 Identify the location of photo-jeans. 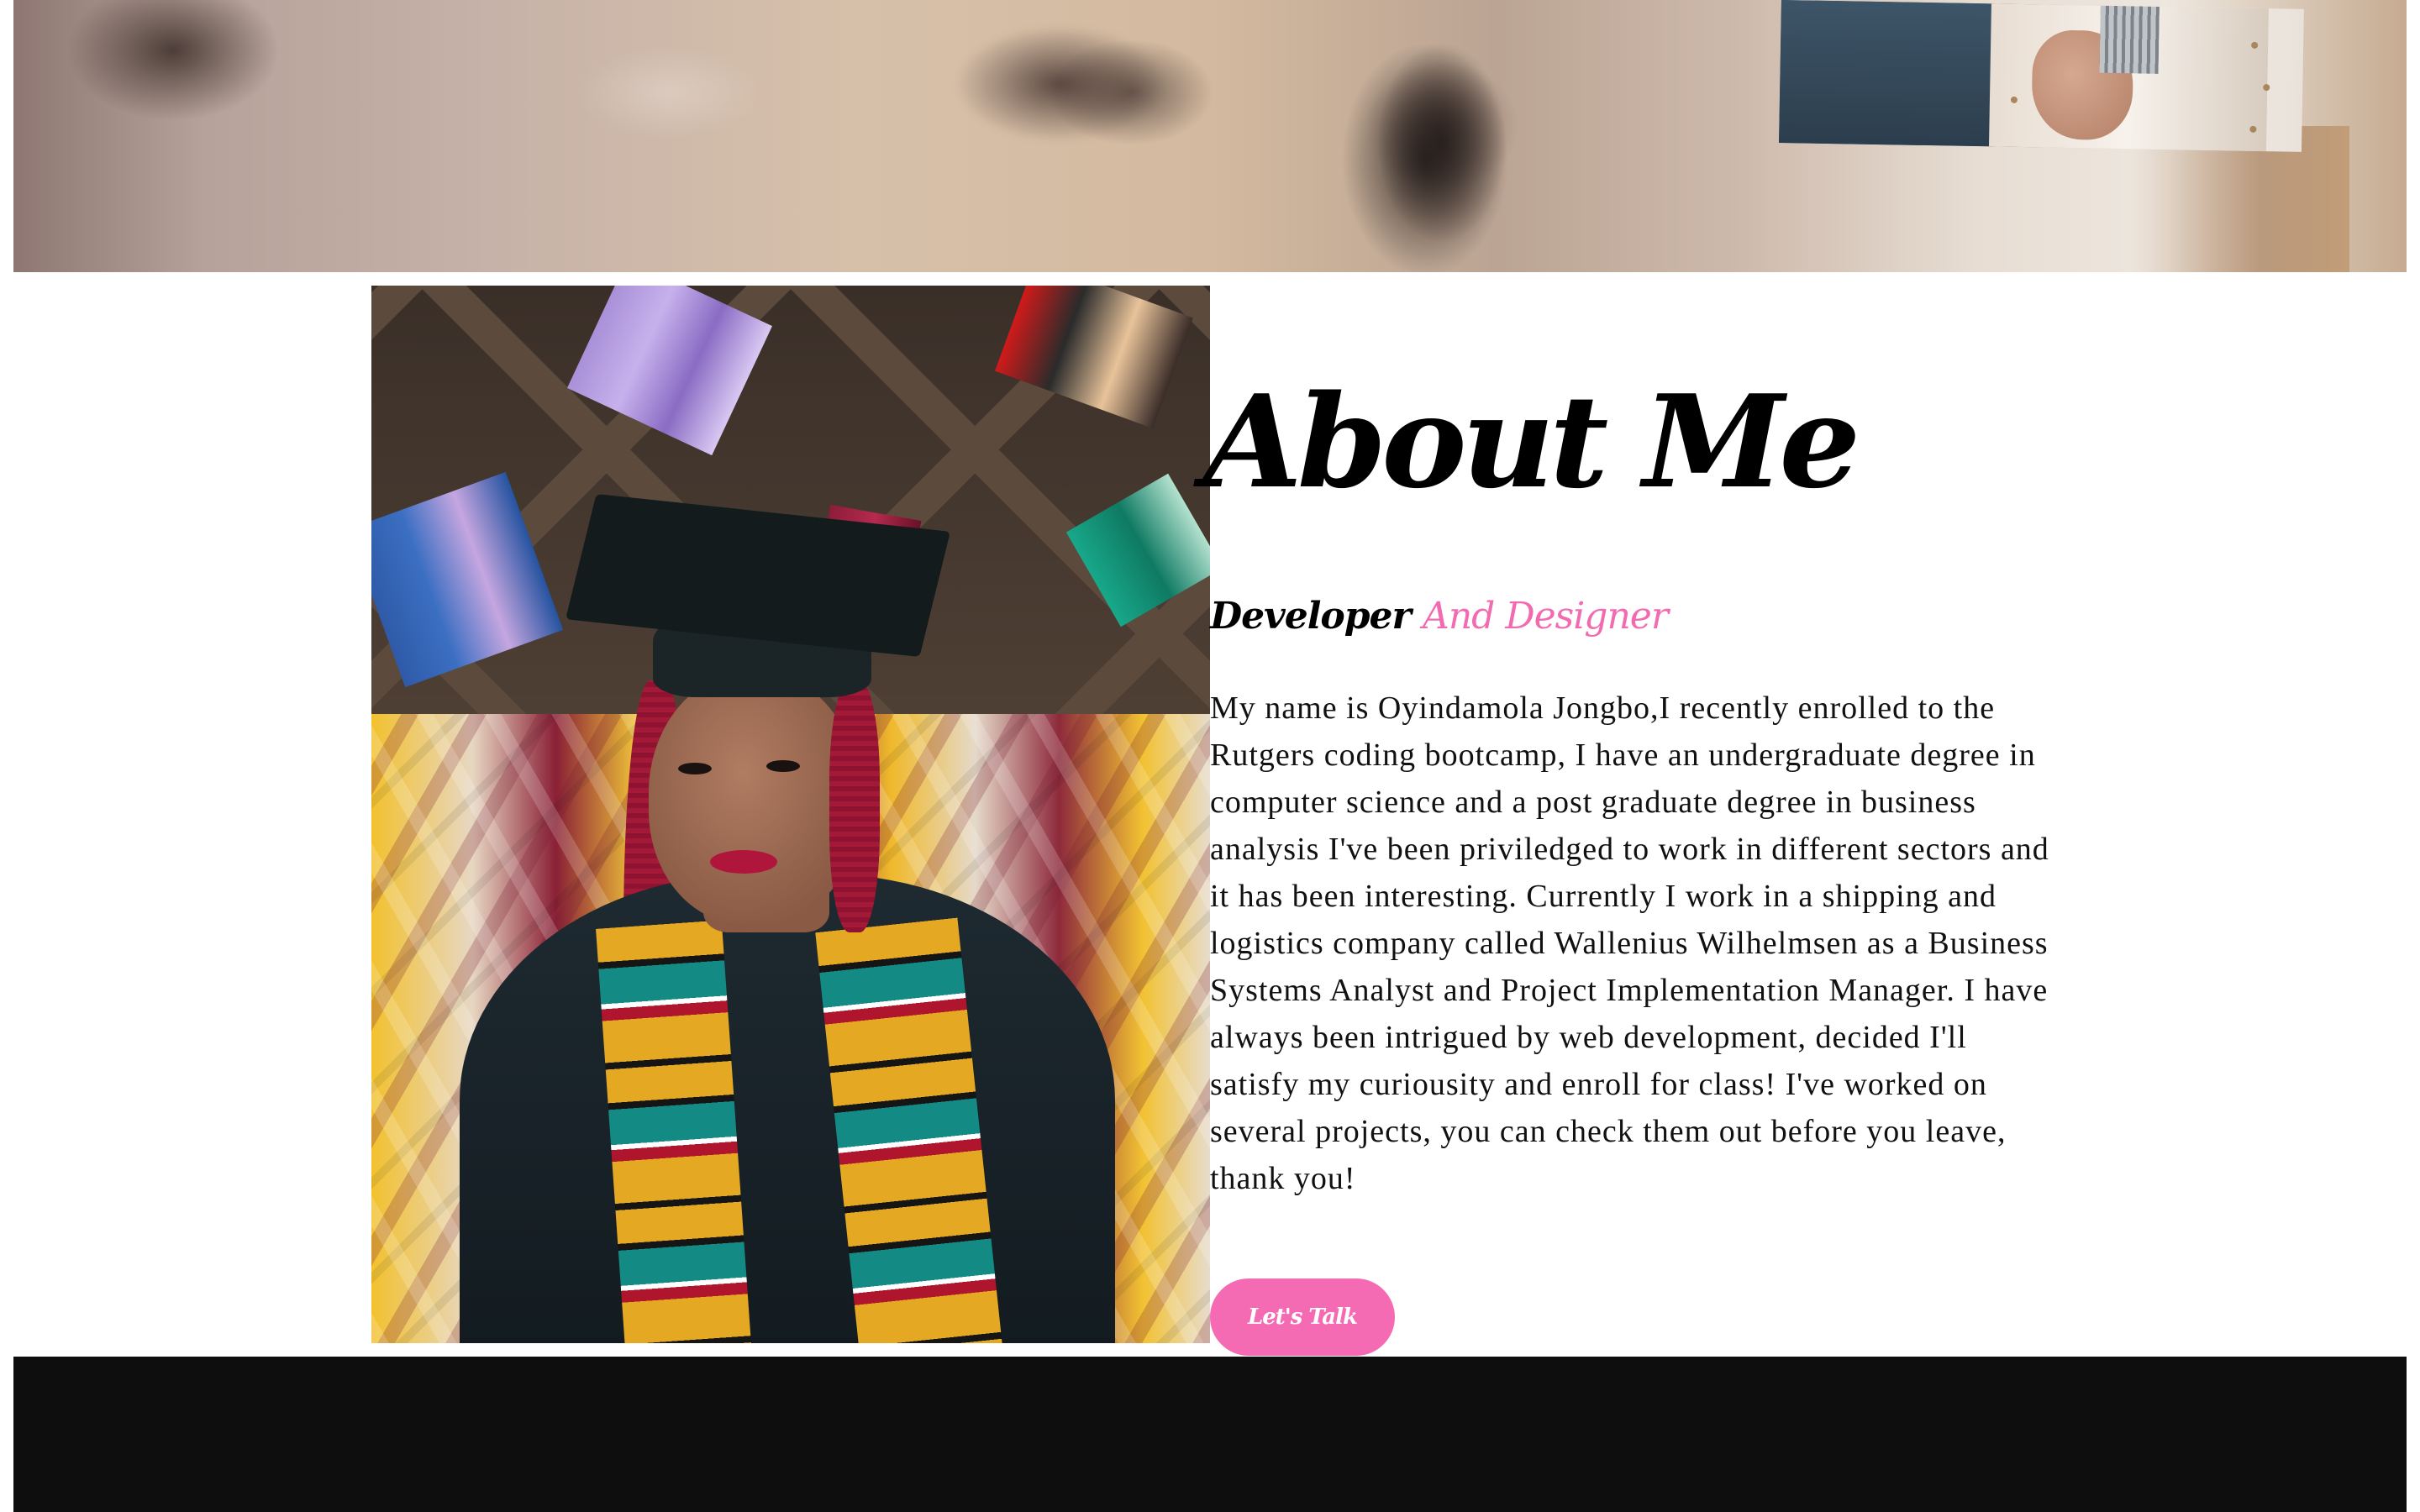
(1889, 73).